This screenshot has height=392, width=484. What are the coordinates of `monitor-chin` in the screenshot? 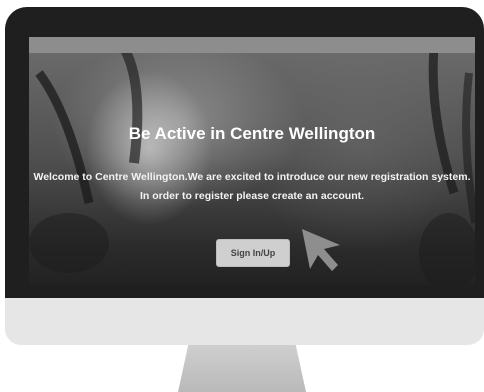 It's located at (244, 321).